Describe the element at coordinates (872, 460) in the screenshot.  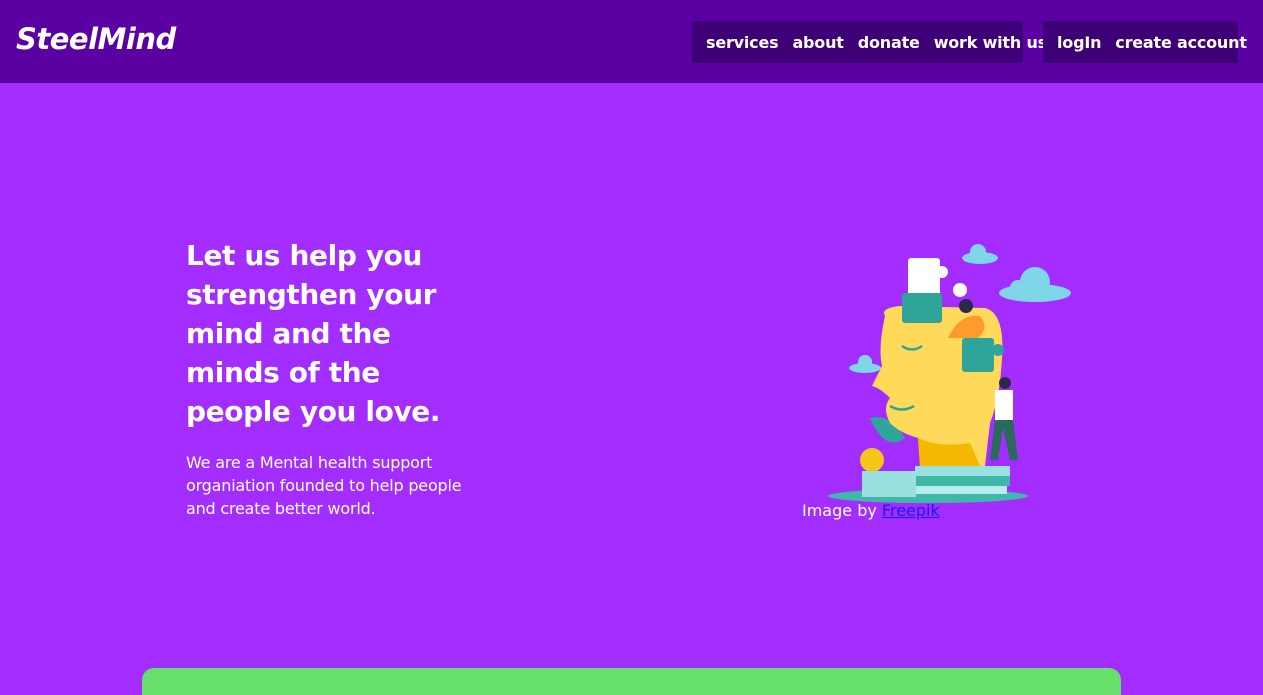
I see `lightbulb-icon` at that location.